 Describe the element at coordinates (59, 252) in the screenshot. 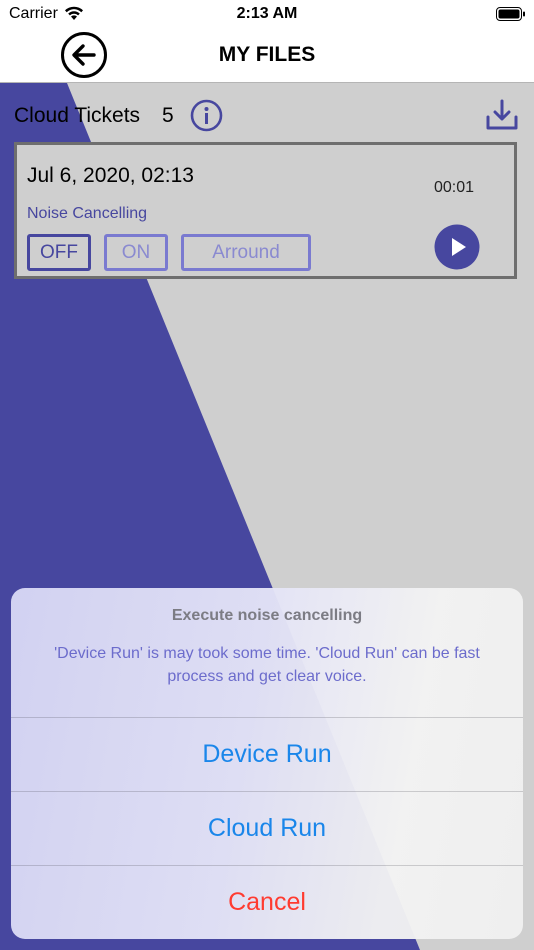

I see `mode-off-button: OFF` at that location.